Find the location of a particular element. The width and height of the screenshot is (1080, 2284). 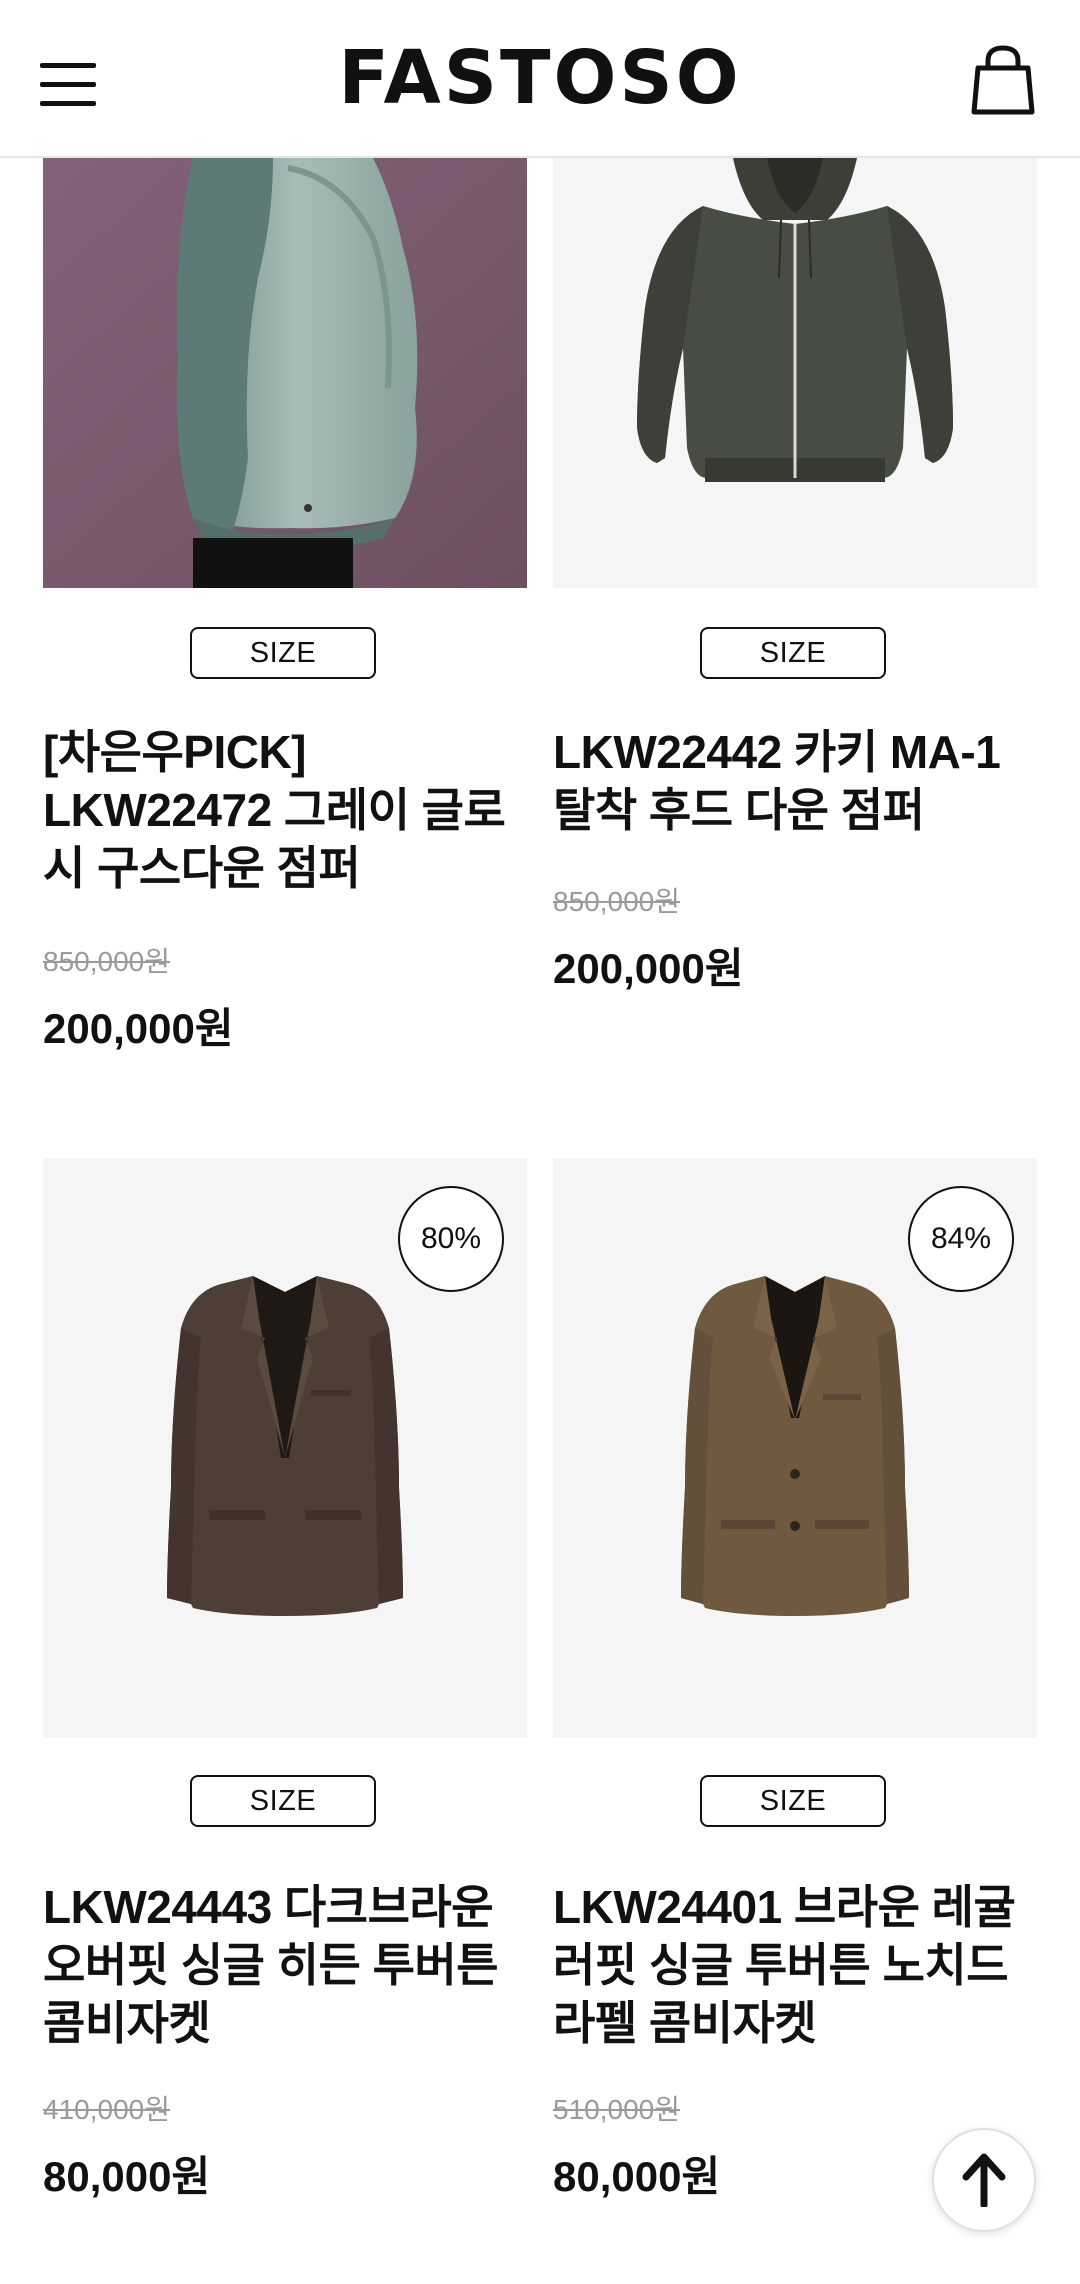

brand-logo: FASTOSO is located at coordinates (540, 78).